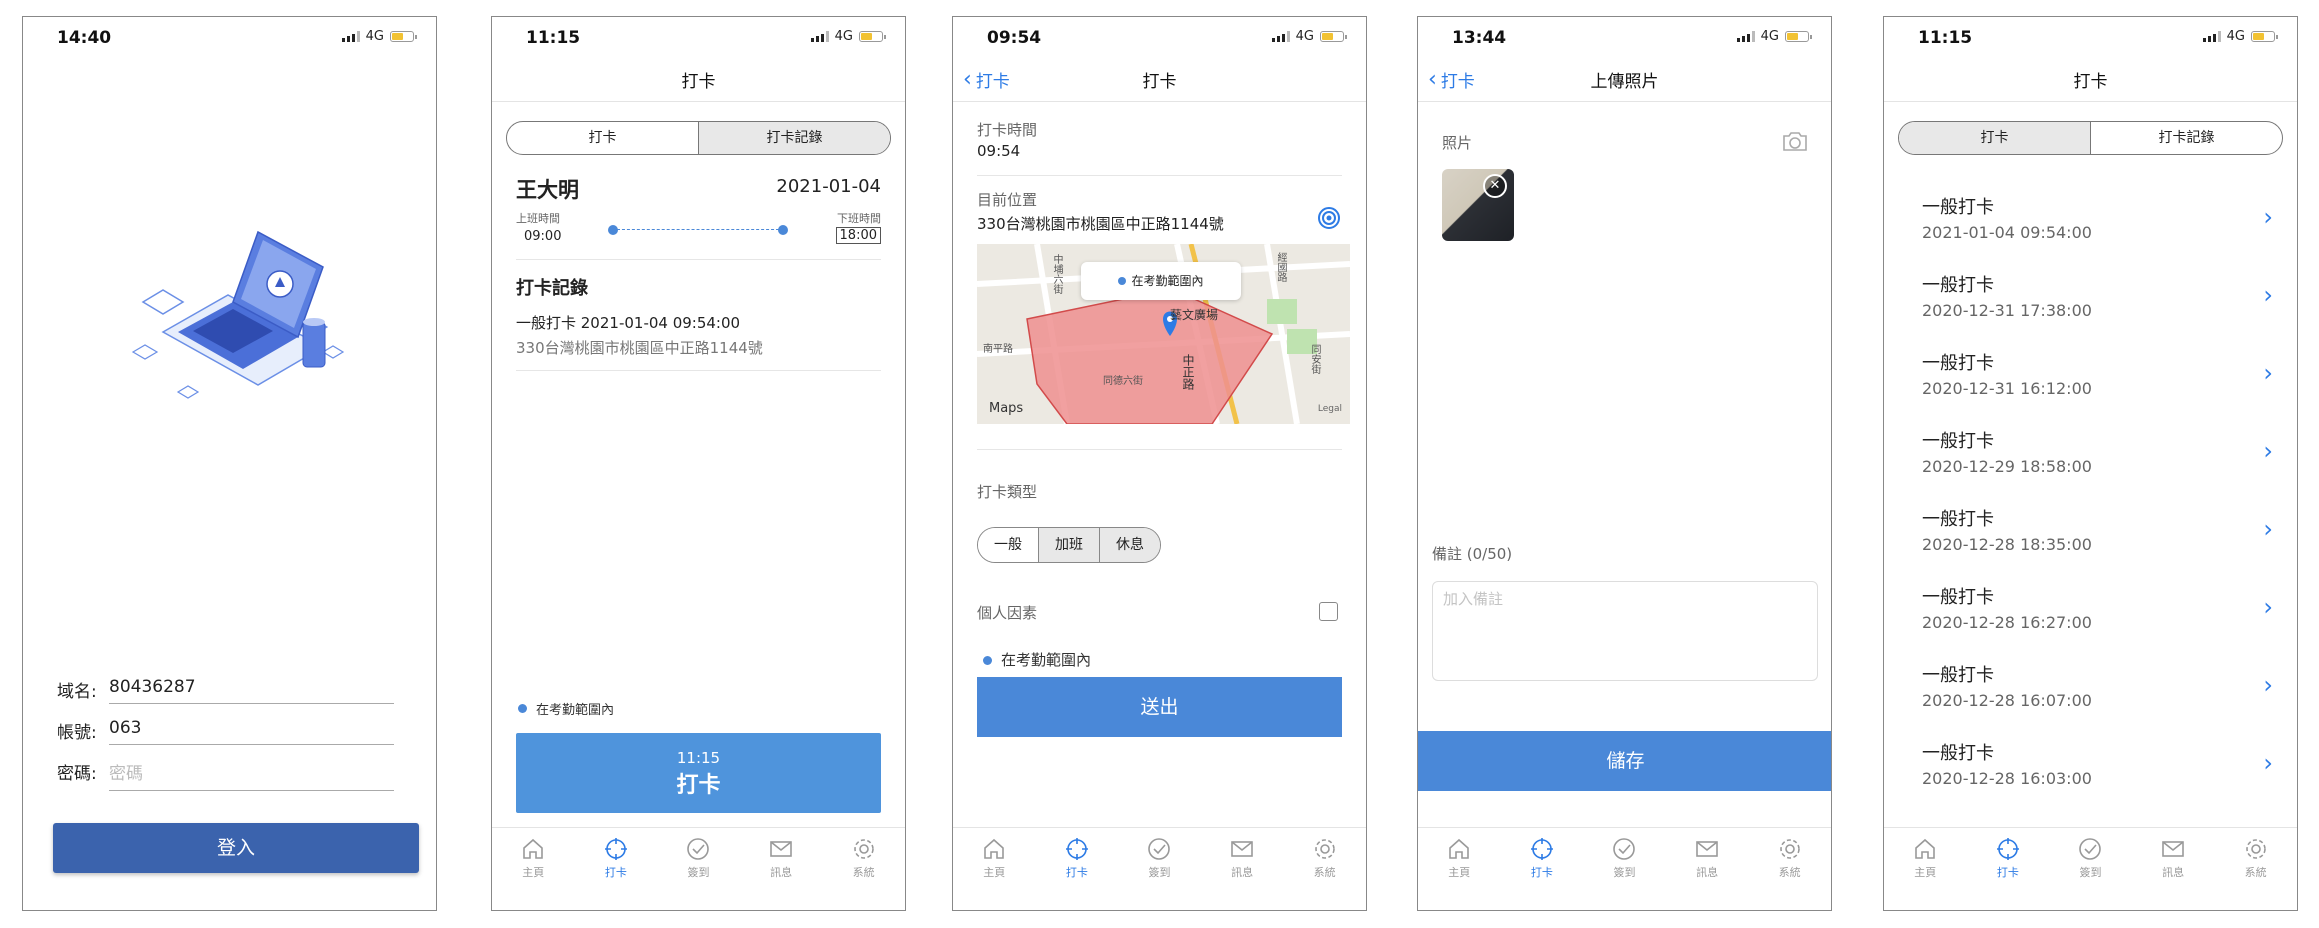 The width and height of the screenshot is (2319, 928). What do you see at coordinates (1014, 38) in the screenshot?
I see `status-time: 09:54` at bounding box center [1014, 38].